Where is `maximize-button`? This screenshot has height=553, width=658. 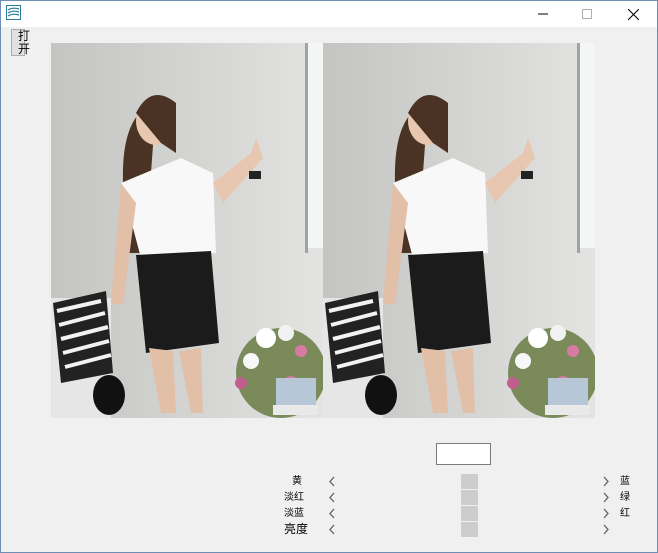
maximize-button is located at coordinates (587, 14).